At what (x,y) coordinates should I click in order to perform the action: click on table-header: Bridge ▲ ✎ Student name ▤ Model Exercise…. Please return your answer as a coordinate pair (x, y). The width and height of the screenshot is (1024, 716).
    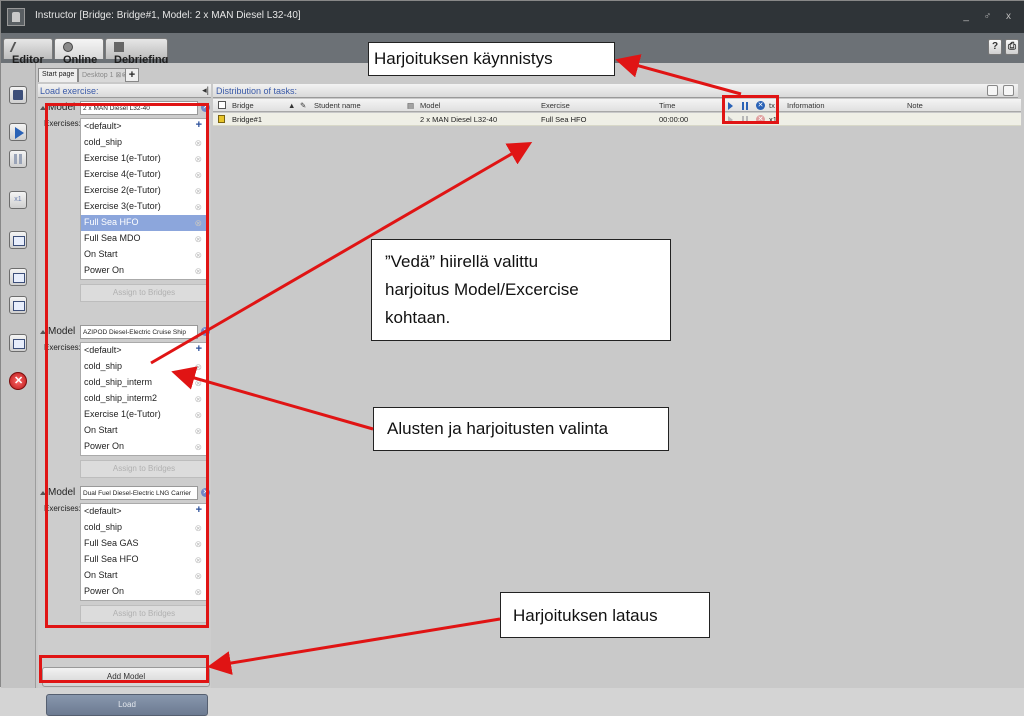
    Looking at the image, I should click on (617, 105).